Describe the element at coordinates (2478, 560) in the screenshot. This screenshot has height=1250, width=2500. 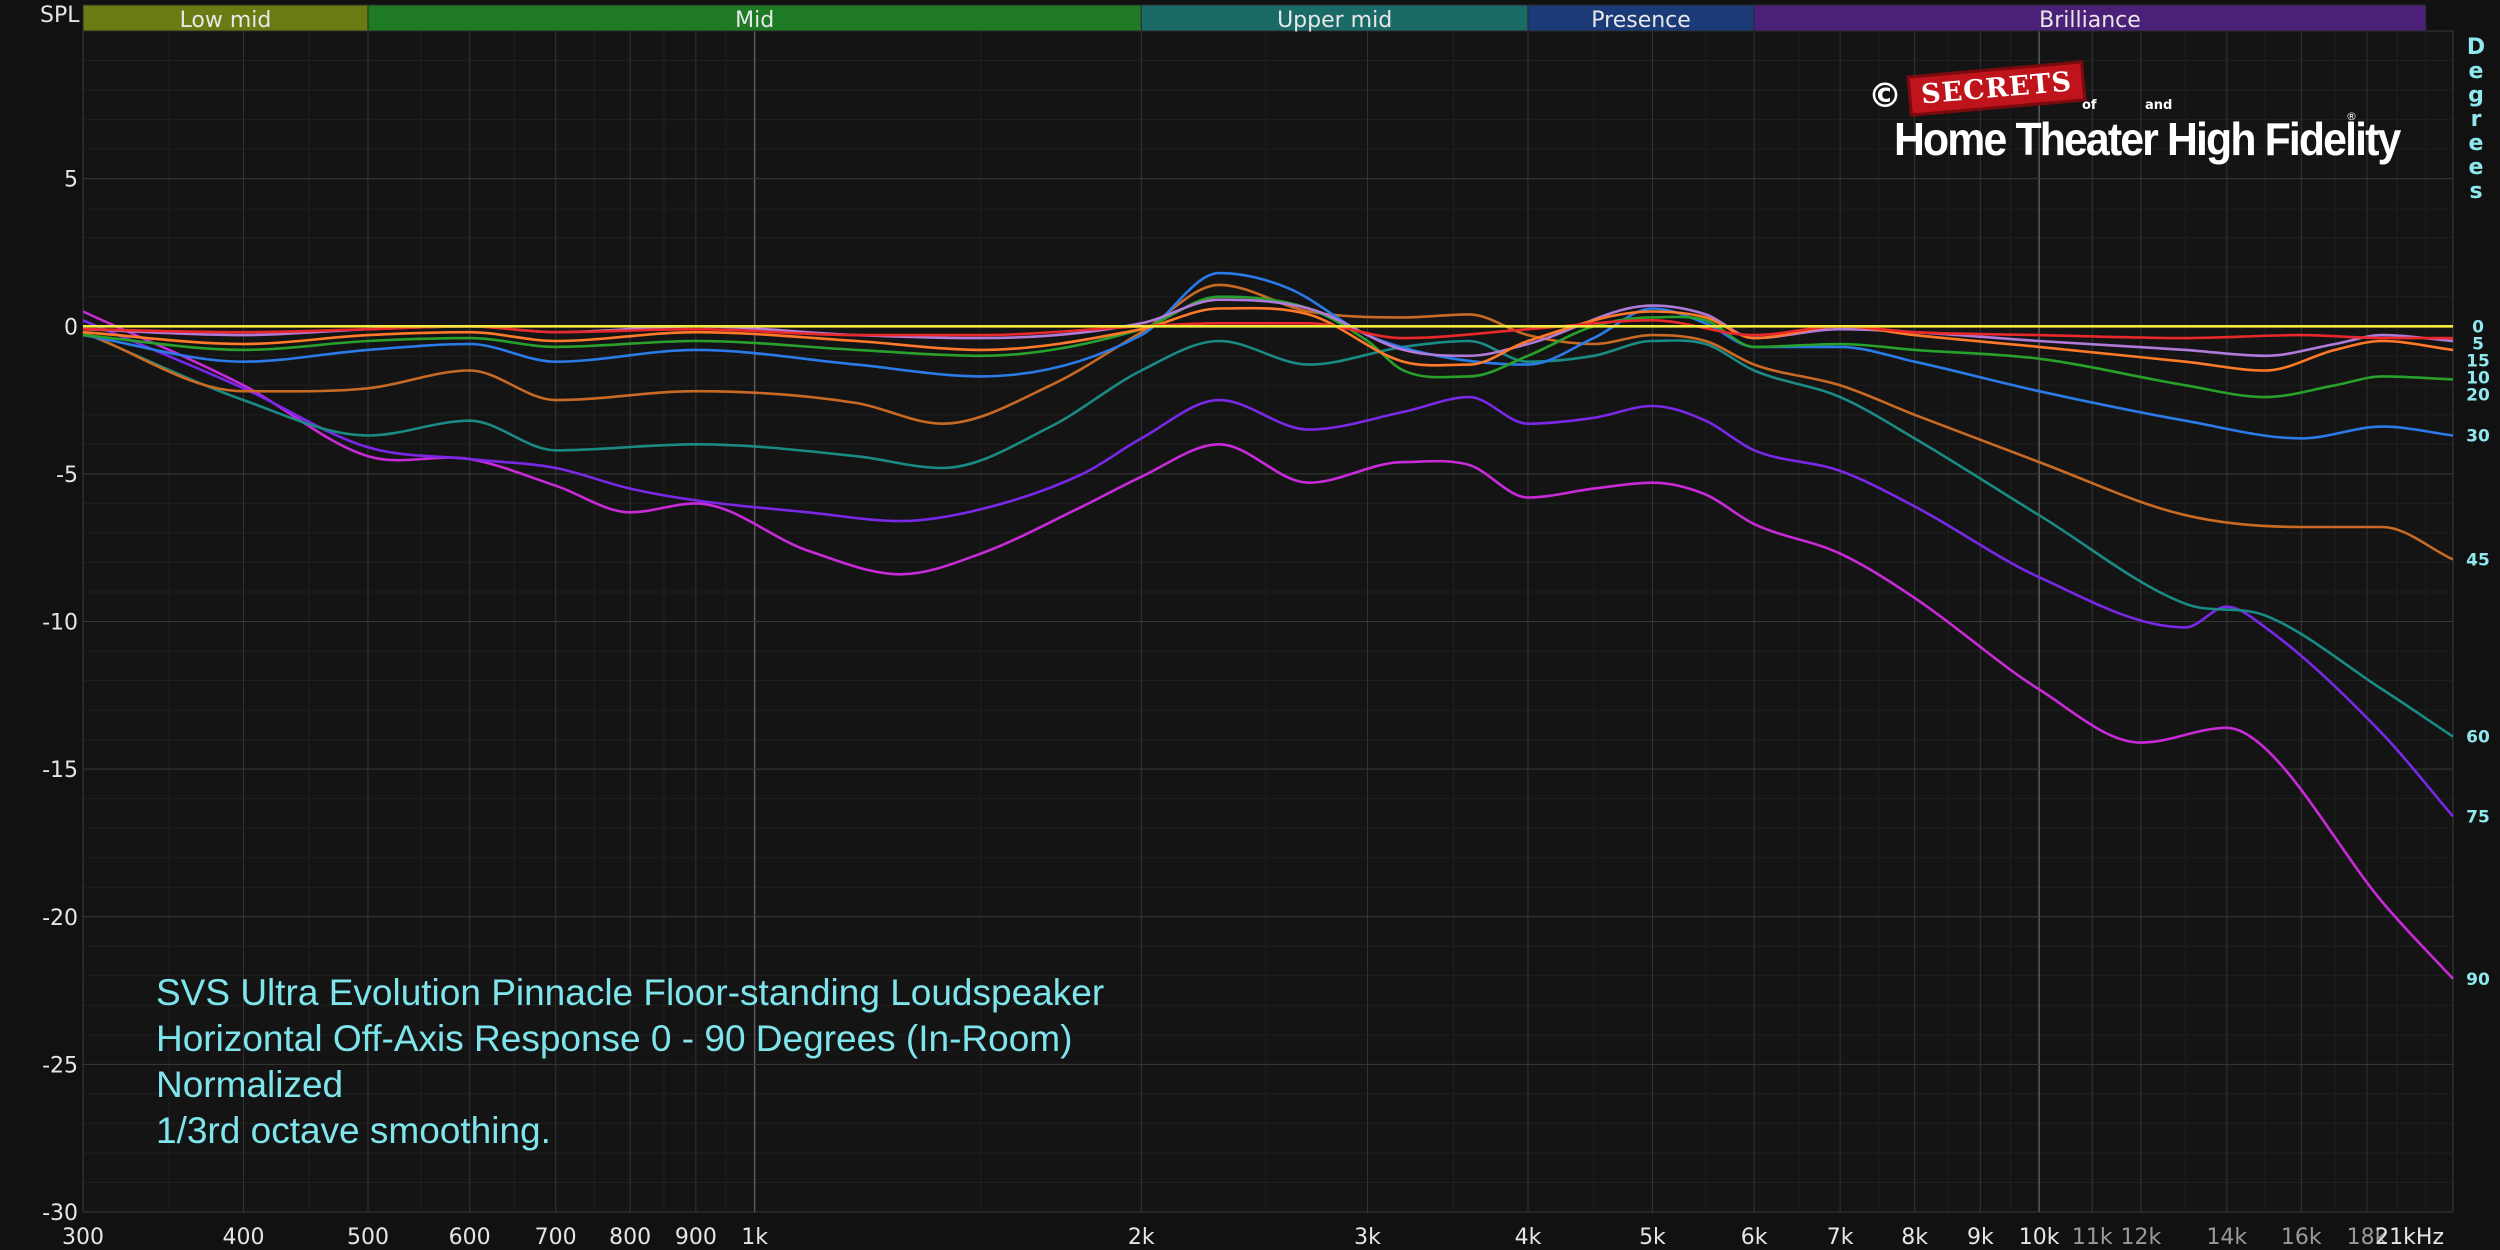
I see `degree-label: 45` at that location.